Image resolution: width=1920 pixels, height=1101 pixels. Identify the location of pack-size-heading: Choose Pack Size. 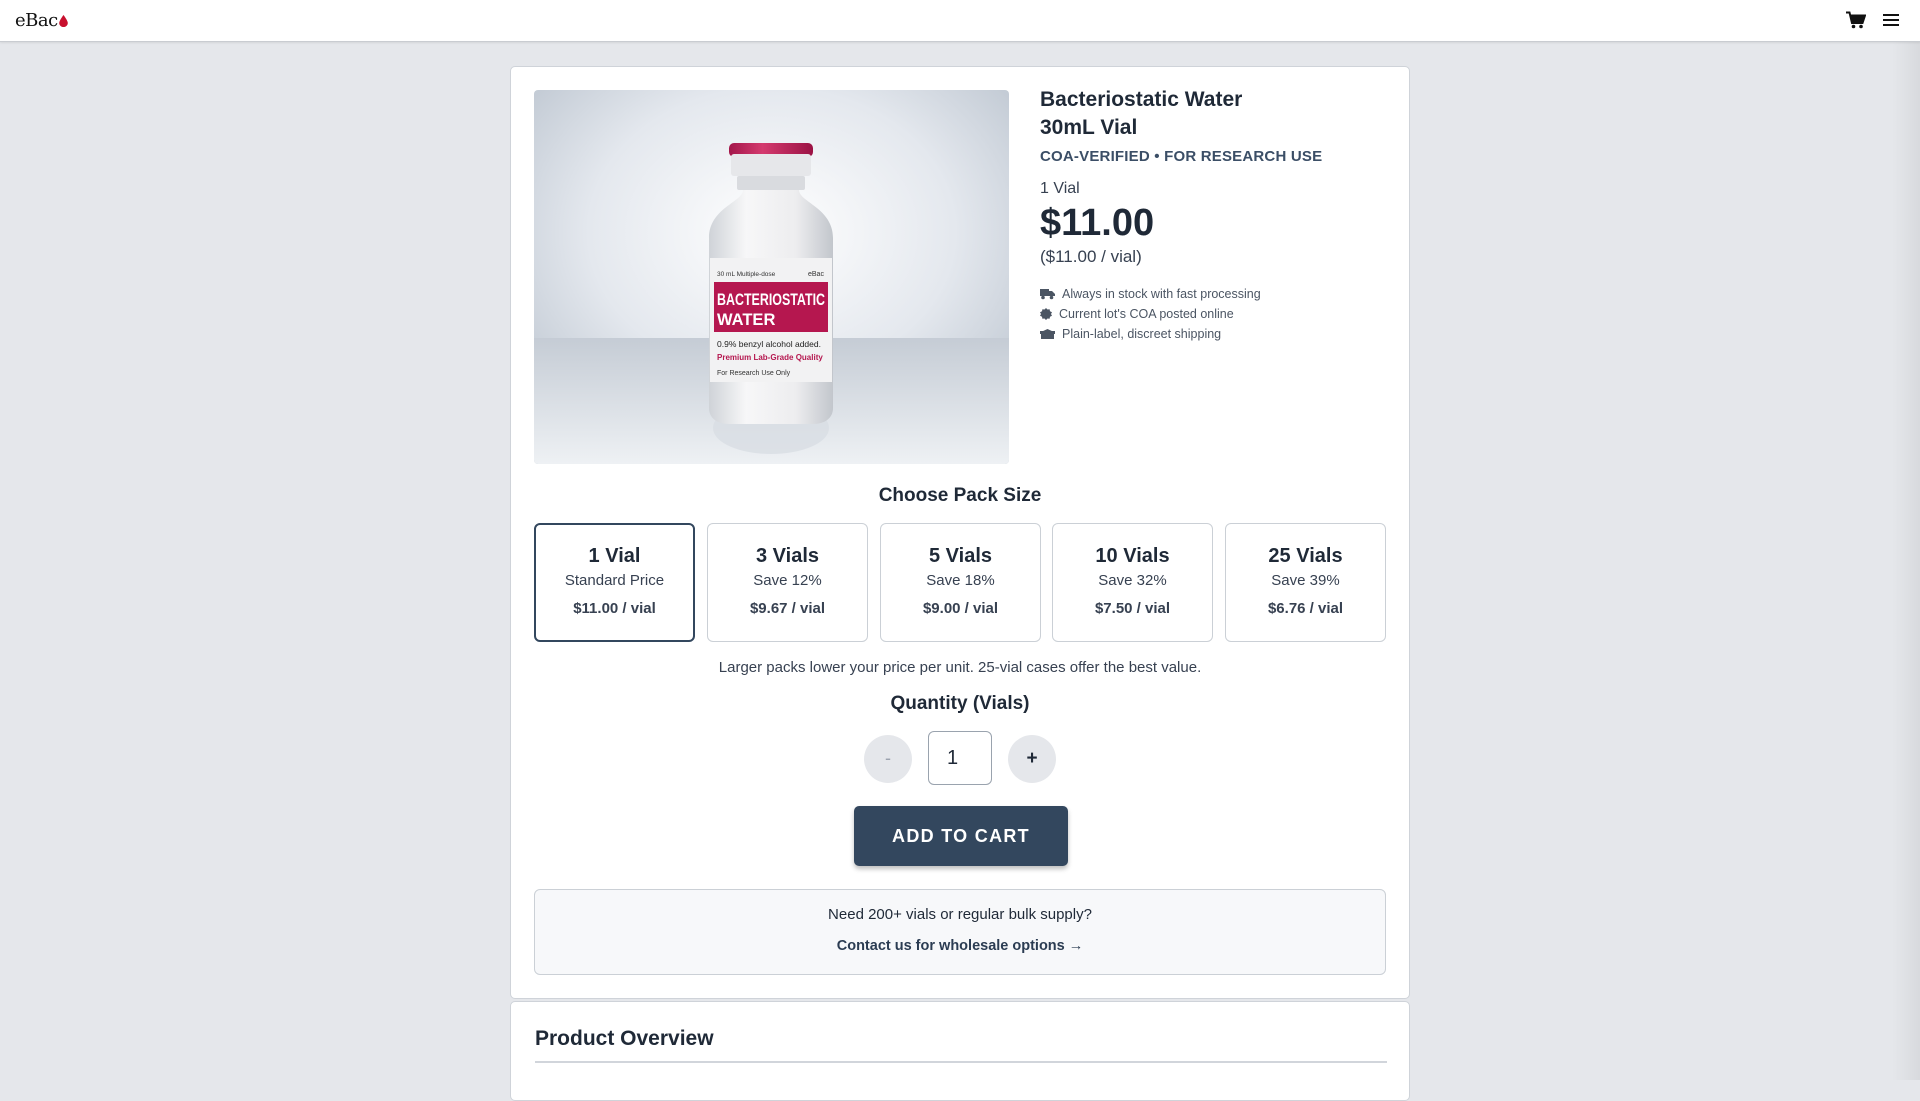
(960, 495).